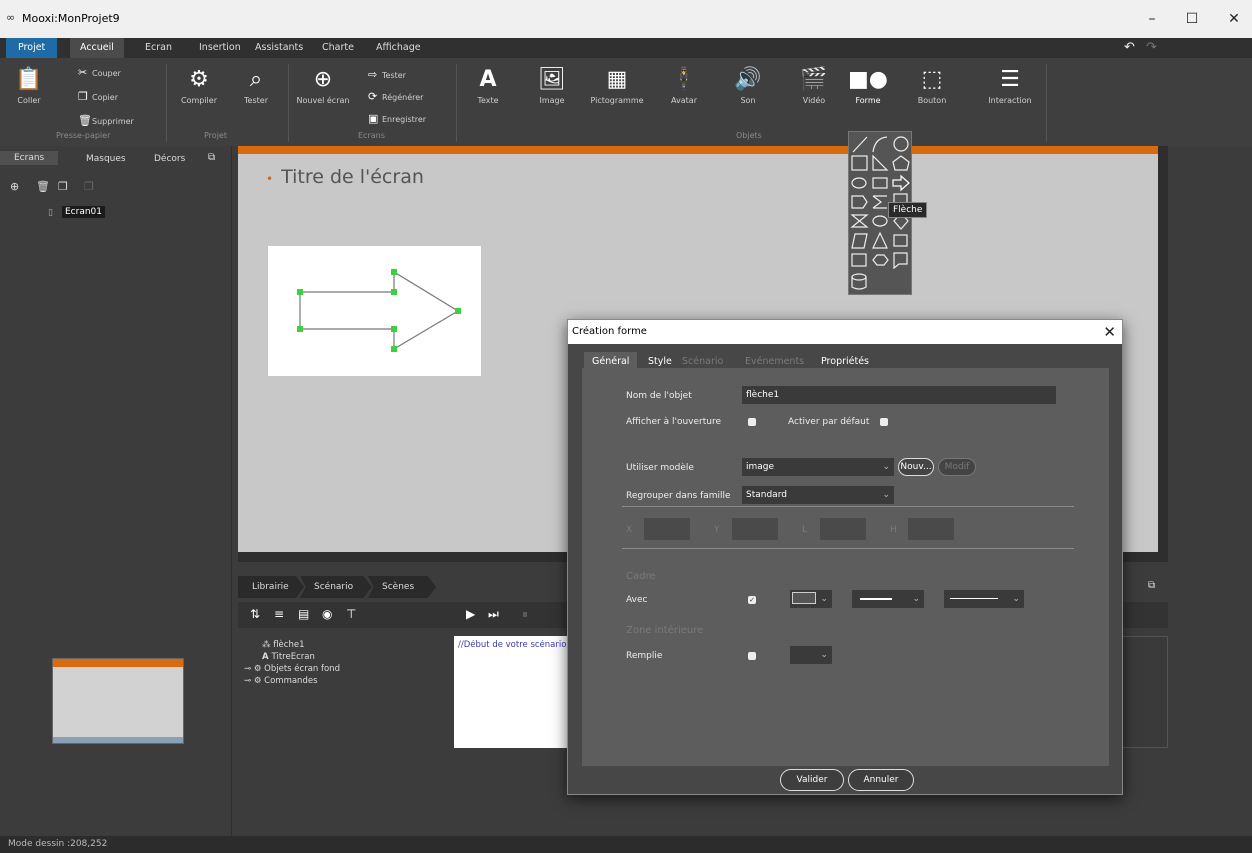 This screenshot has height=853, width=1252. I want to click on step-icon: ⏭, so click(493, 614).